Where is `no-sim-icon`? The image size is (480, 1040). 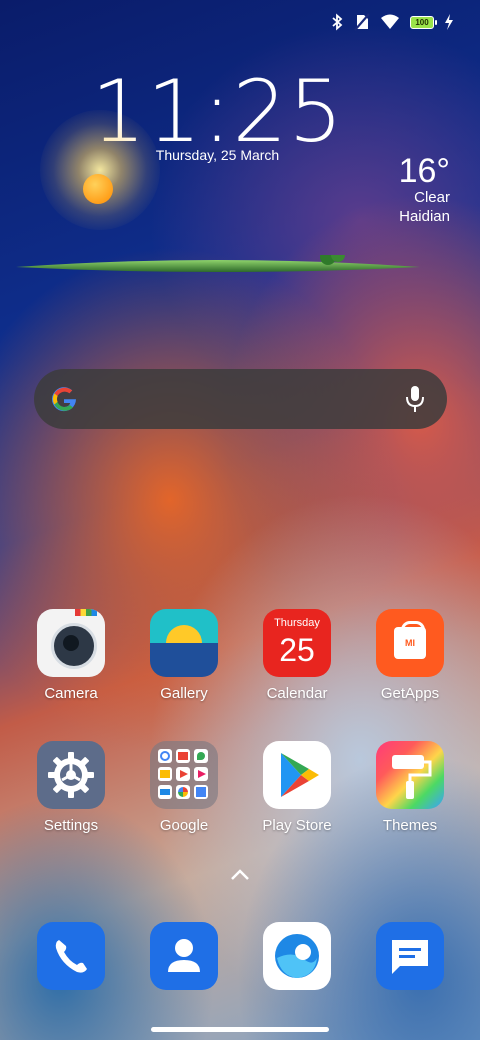 no-sim-icon is located at coordinates (362, 22).